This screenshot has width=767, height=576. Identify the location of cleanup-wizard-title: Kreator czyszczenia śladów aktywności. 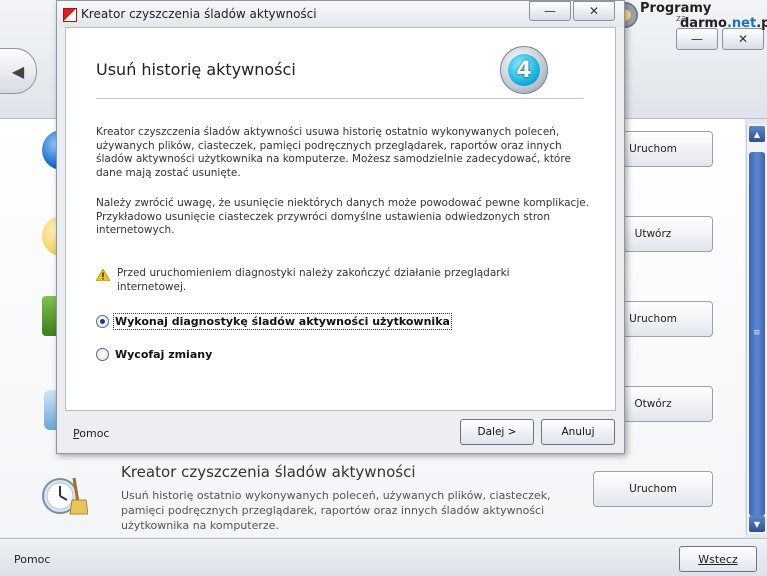
(268, 472).